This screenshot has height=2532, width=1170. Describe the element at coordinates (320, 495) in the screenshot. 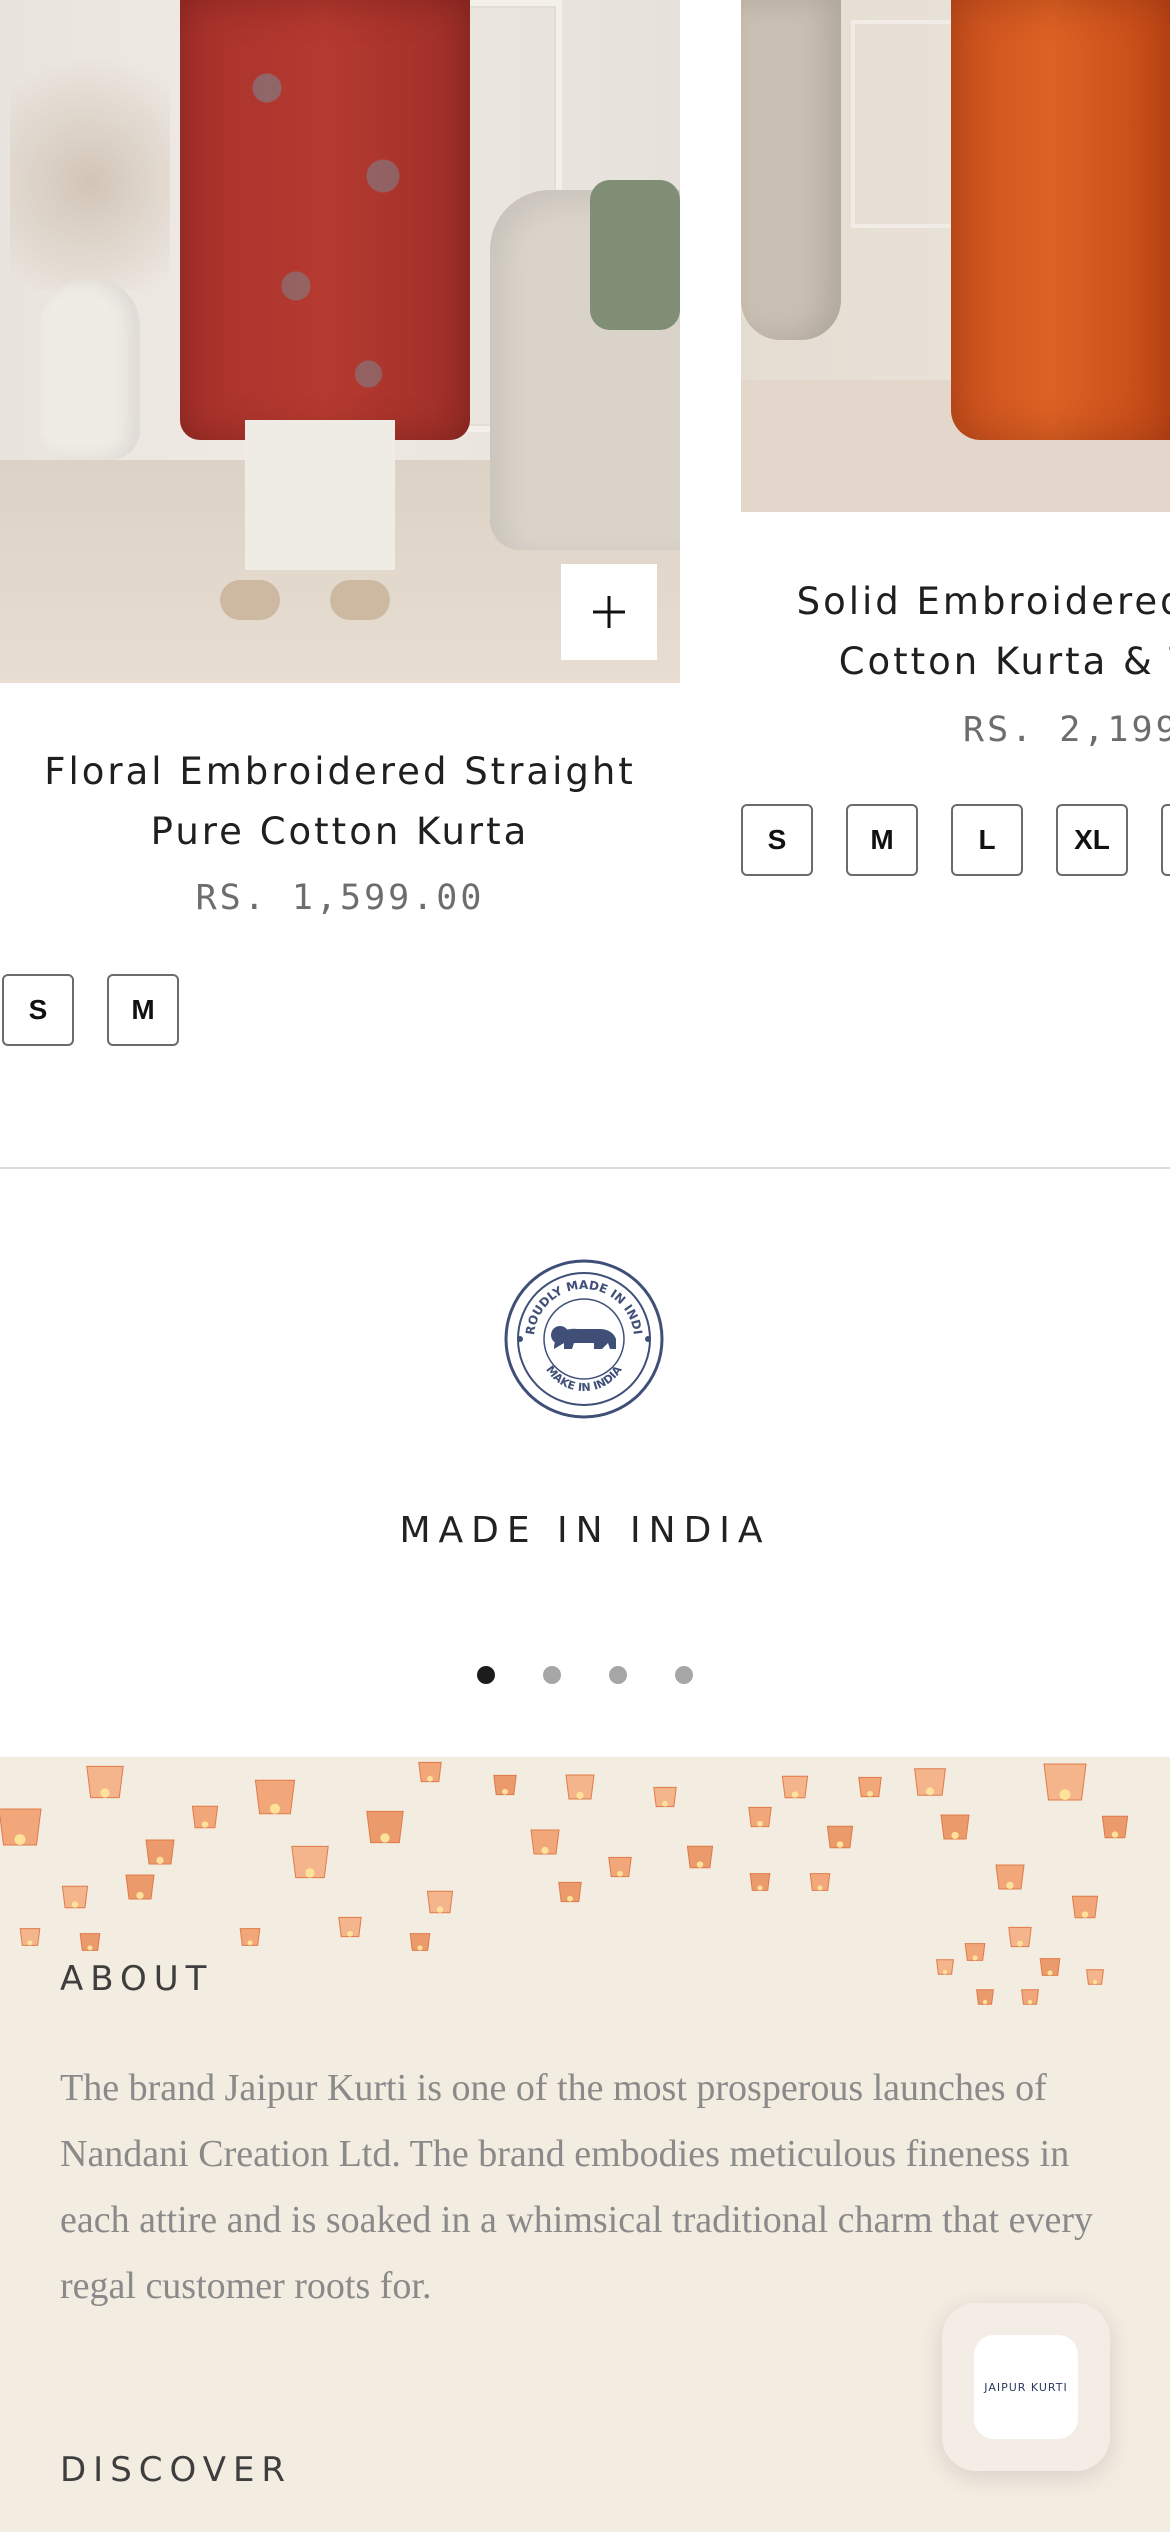

I see `image-pants` at that location.